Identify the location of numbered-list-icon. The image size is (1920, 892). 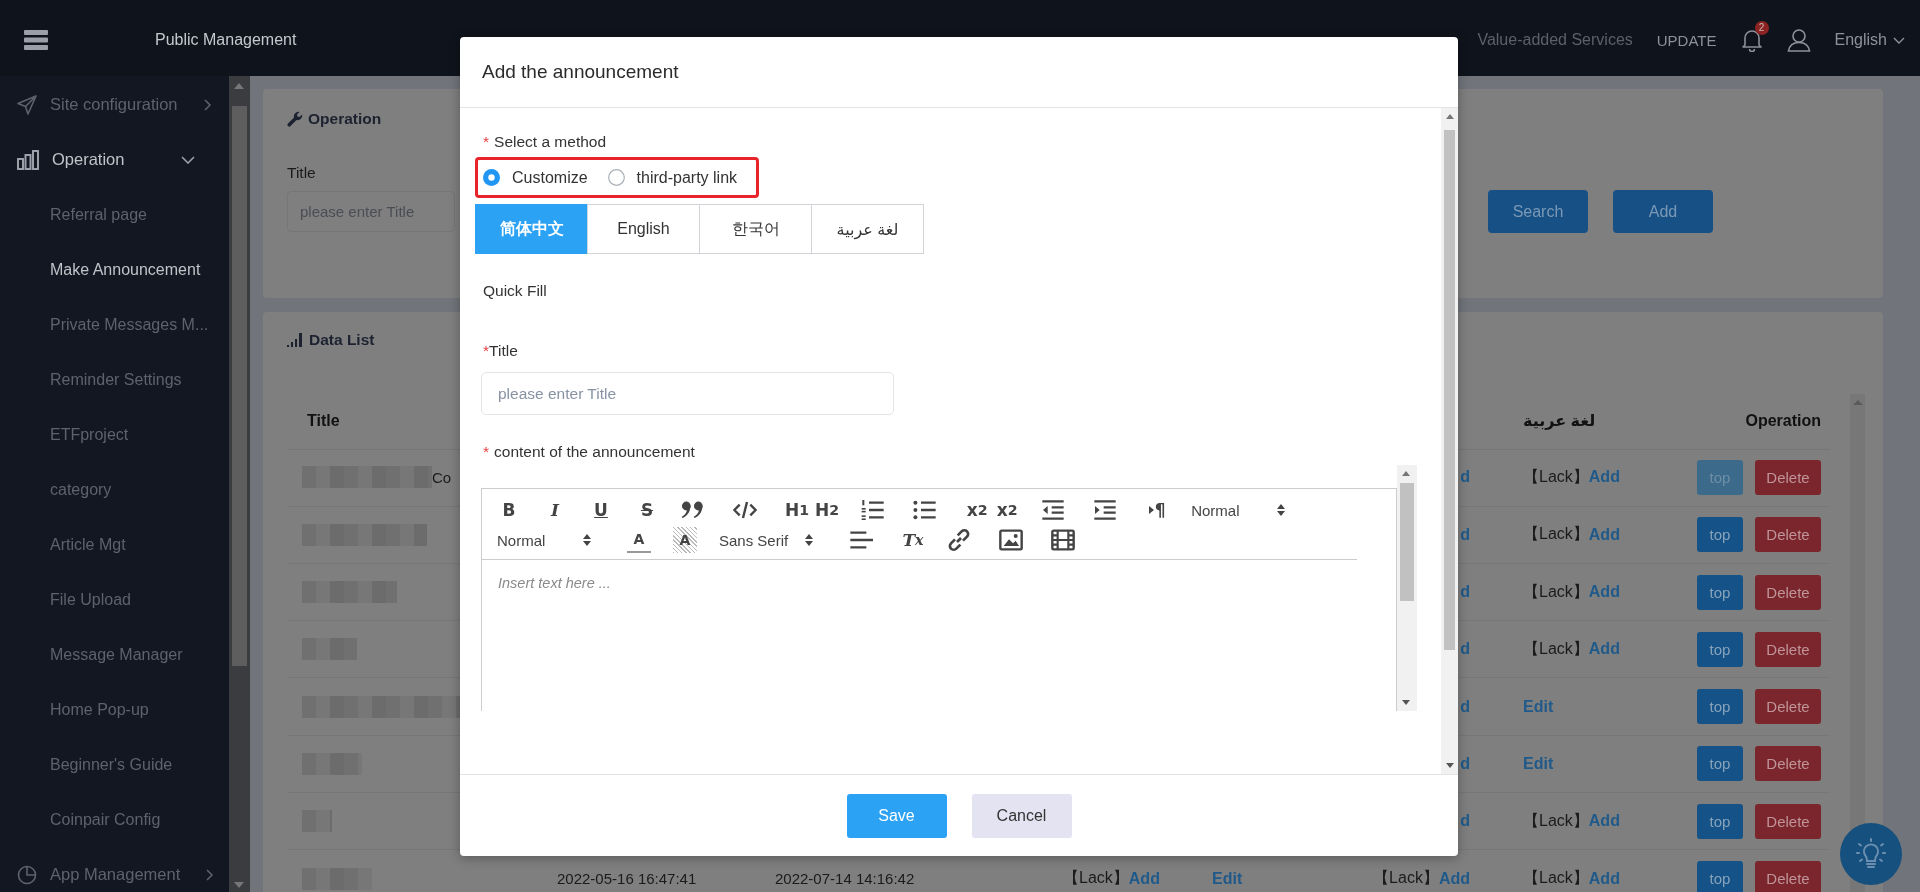
(873, 510).